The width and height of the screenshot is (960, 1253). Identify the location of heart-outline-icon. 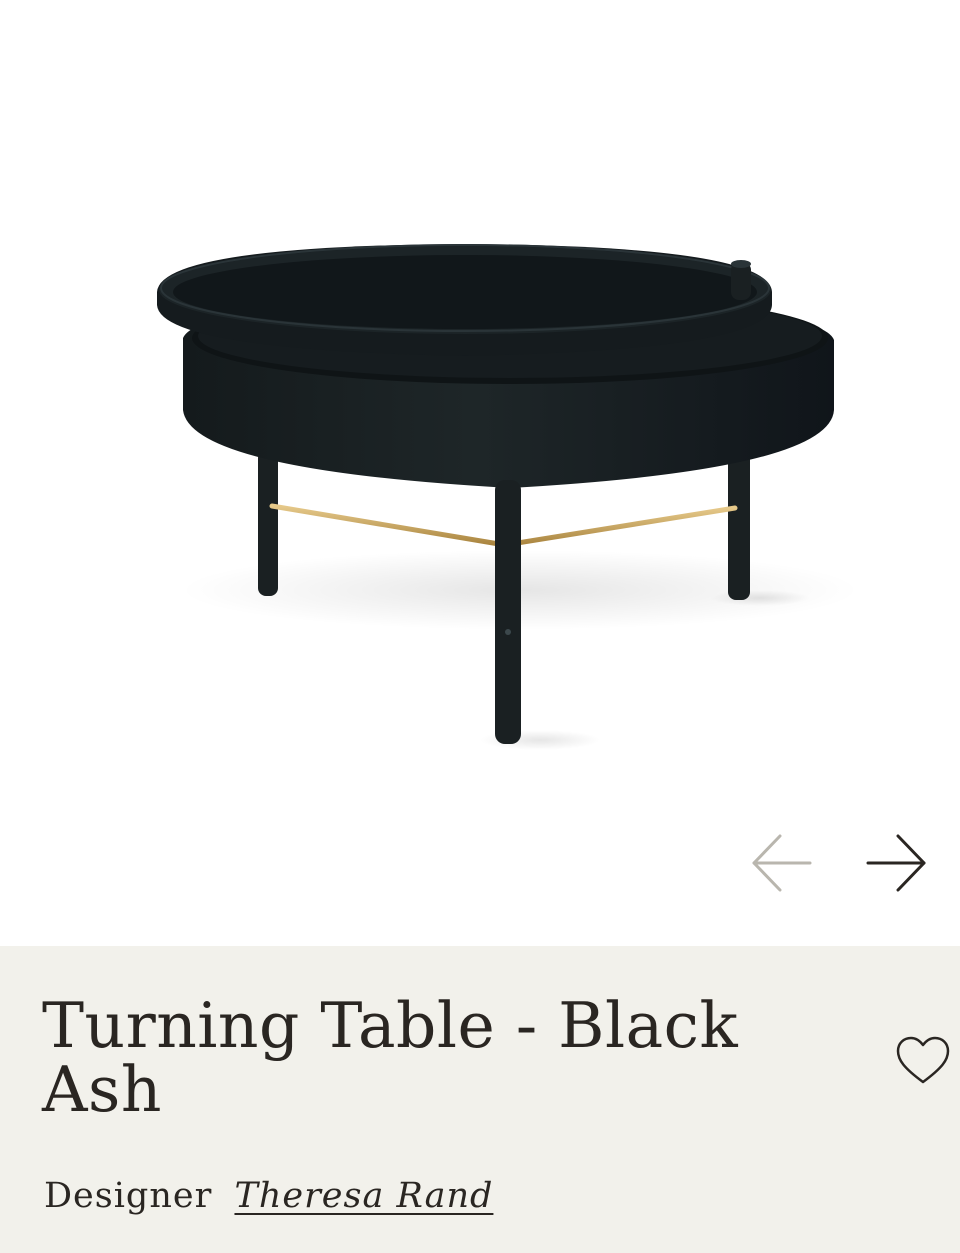
(923, 1061).